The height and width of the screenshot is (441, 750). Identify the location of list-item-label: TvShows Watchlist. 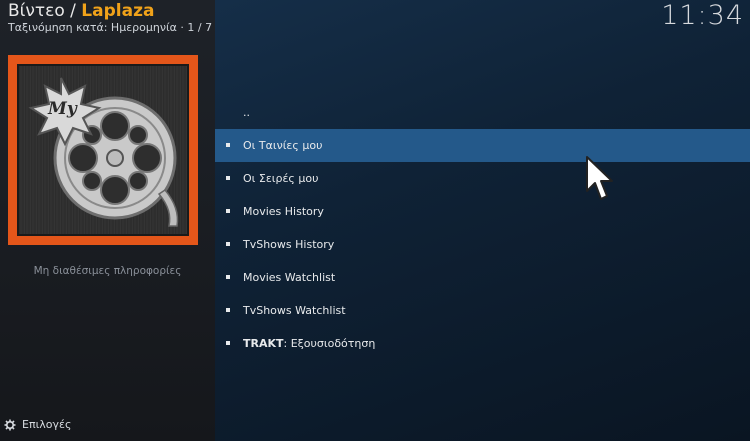
(294, 310).